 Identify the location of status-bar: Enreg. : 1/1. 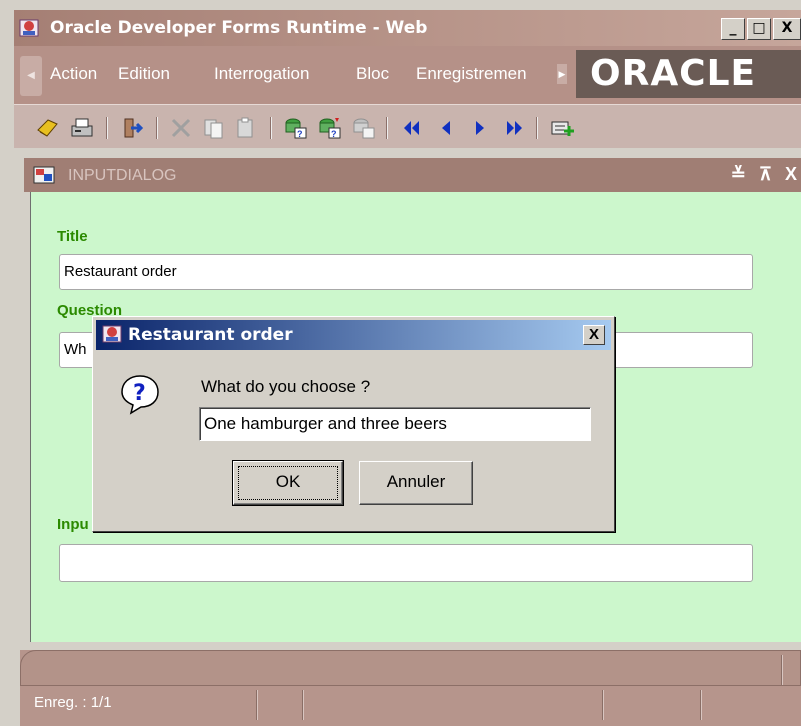
(410, 706).